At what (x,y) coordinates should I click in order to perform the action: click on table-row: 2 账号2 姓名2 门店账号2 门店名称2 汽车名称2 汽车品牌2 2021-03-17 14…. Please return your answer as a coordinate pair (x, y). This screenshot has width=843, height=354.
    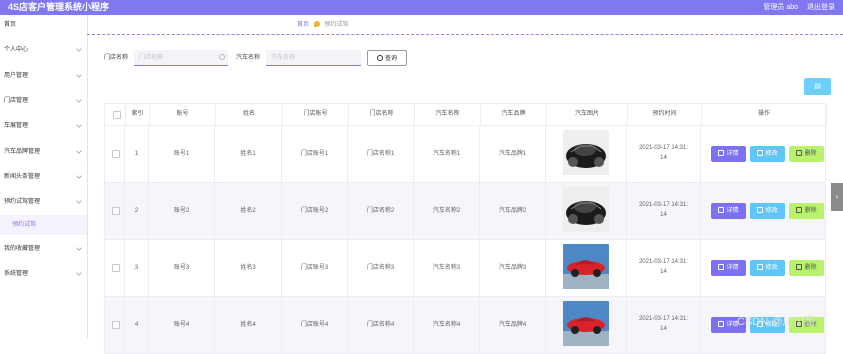
    Looking at the image, I should click on (465, 211).